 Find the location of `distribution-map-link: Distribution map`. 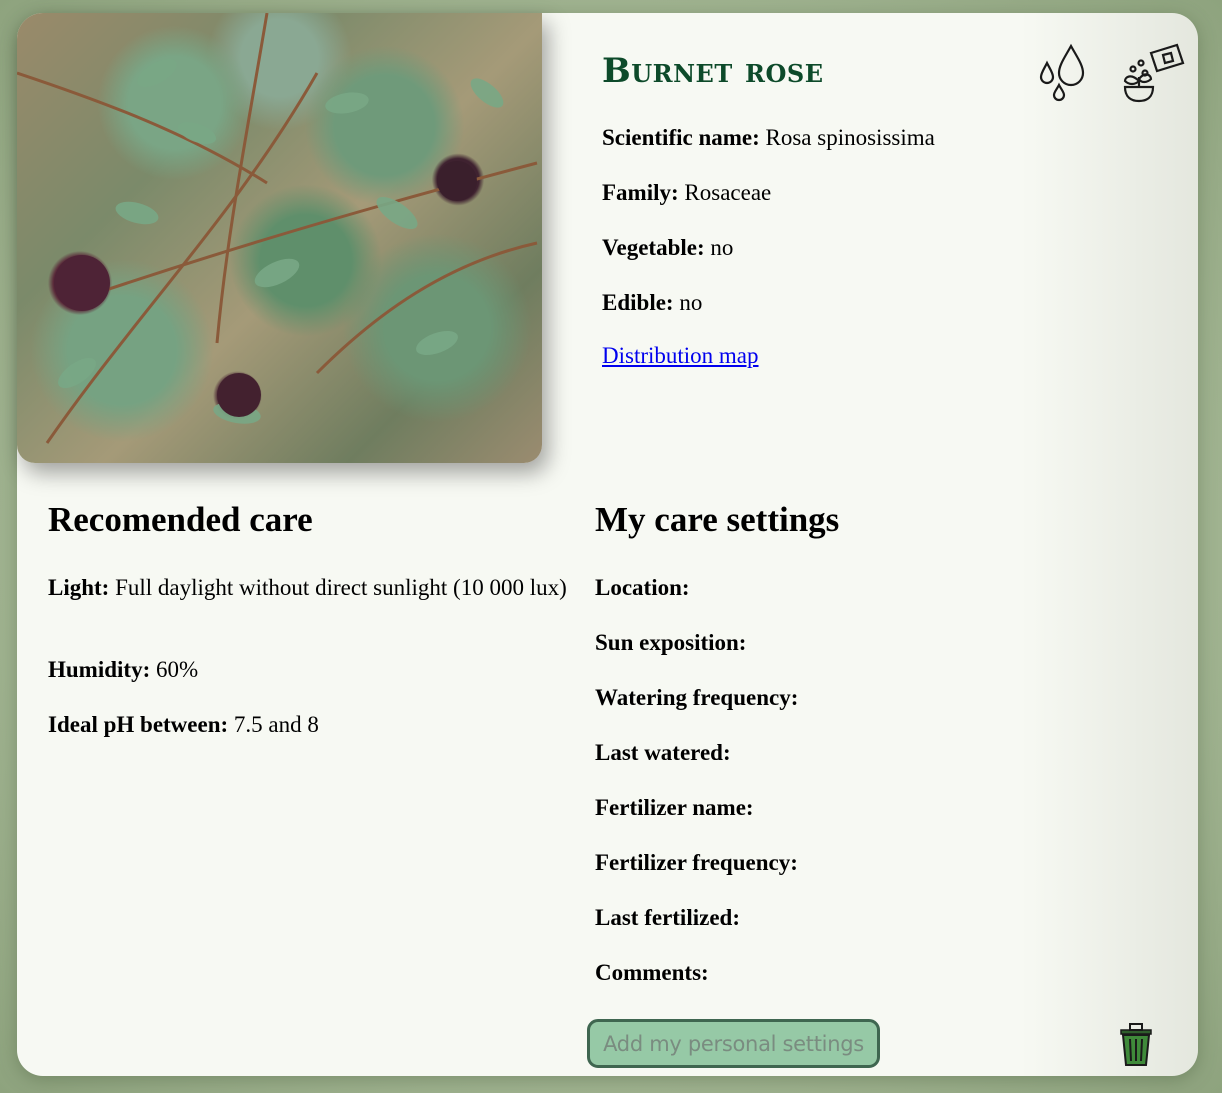

distribution-map-link: Distribution map is located at coordinates (680, 356).